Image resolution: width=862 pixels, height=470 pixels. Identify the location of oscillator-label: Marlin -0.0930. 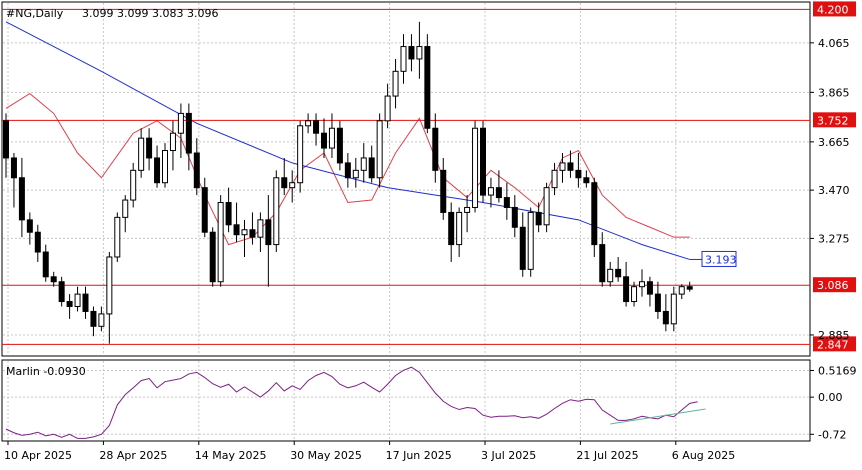
(46, 371).